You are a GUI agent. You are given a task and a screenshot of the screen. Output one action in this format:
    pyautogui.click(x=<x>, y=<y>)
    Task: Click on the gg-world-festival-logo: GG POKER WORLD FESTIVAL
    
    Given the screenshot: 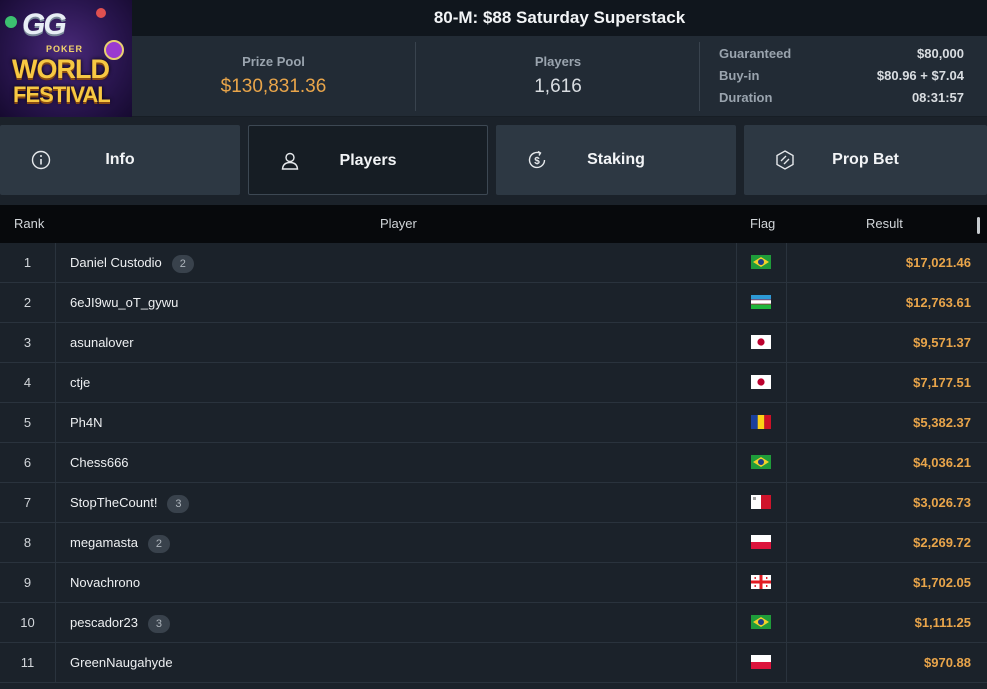 What is the action you would take?
    pyautogui.click(x=66, y=58)
    